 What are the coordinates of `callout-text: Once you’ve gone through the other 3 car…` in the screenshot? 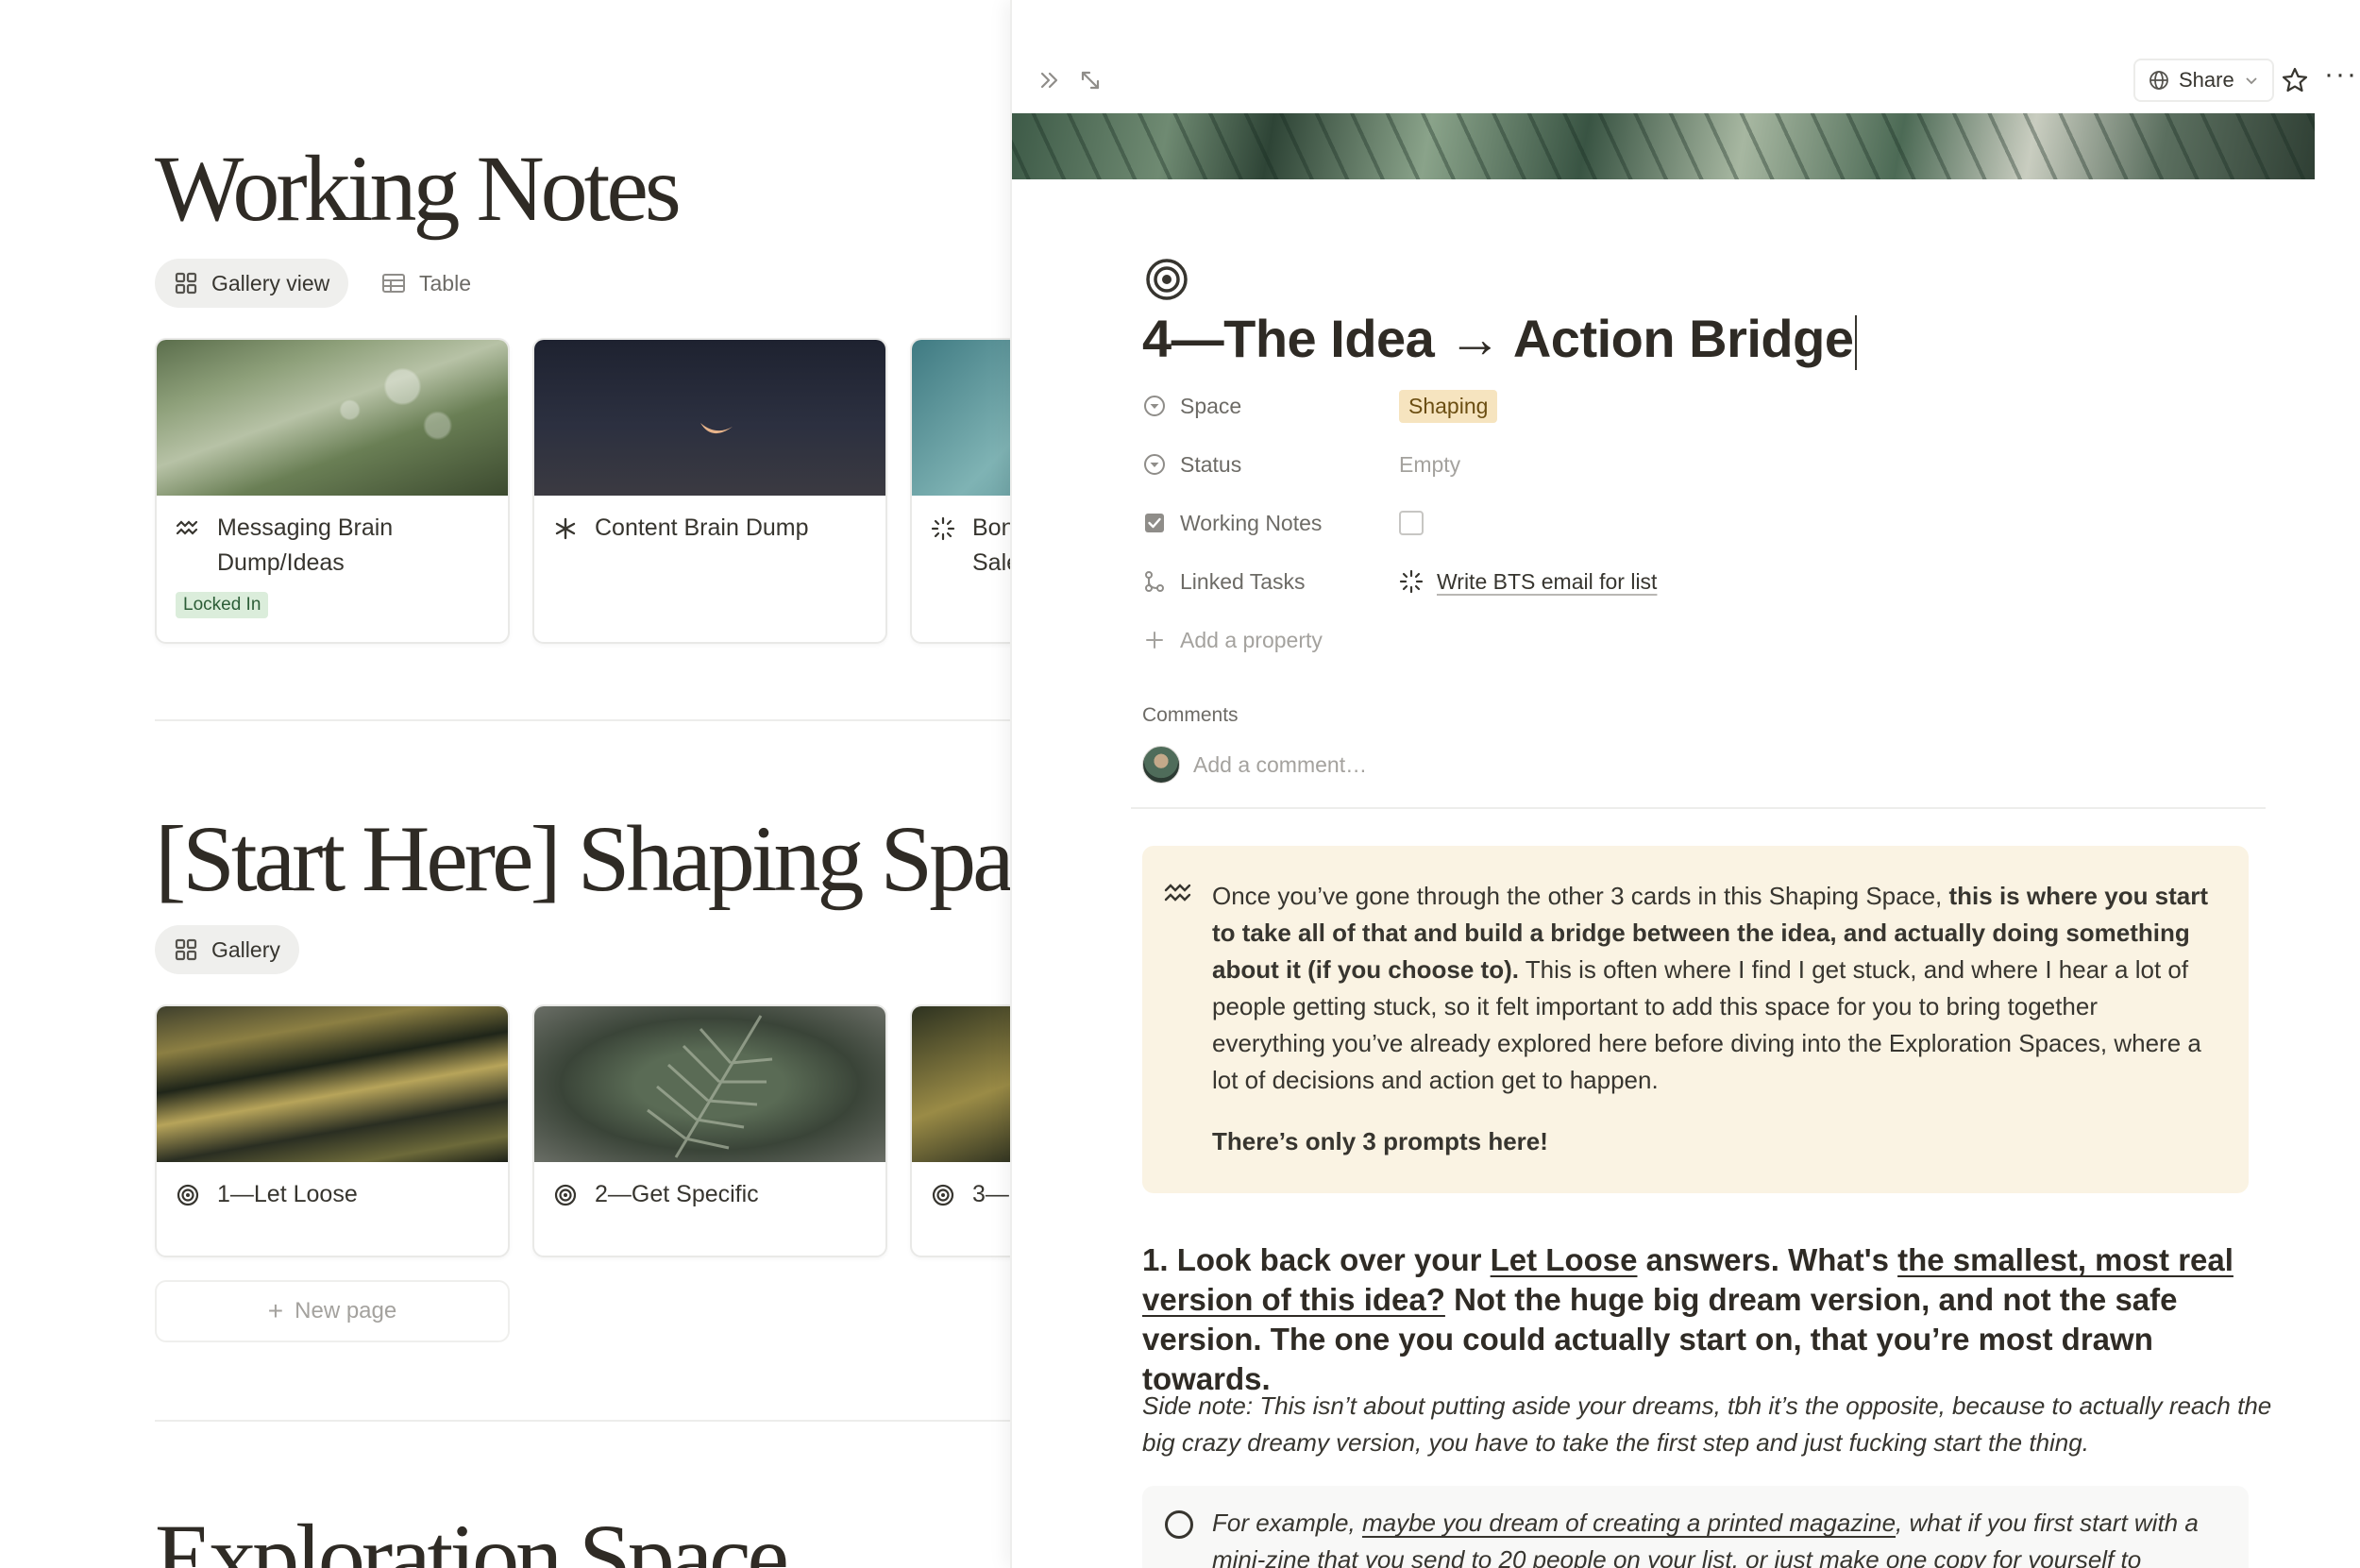 It's located at (1710, 988).